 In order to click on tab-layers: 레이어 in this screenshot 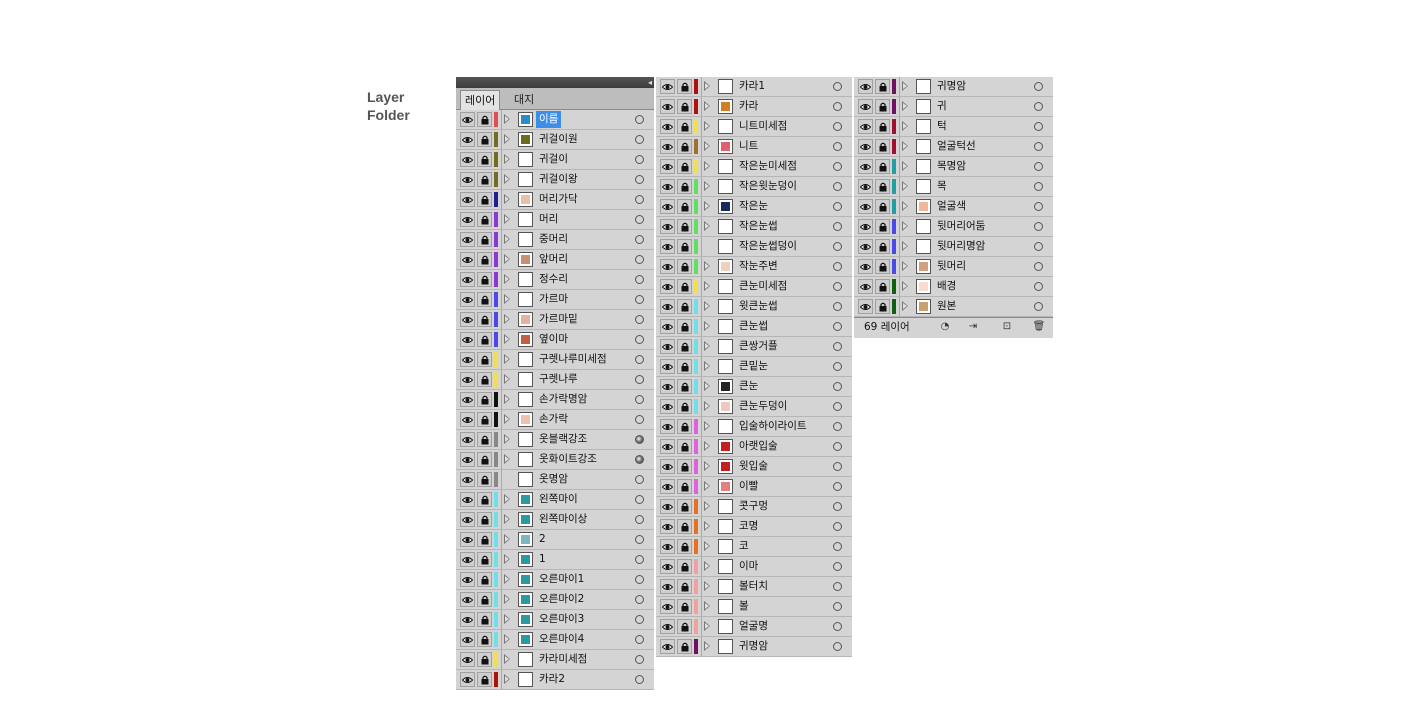, I will do `click(480, 100)`.